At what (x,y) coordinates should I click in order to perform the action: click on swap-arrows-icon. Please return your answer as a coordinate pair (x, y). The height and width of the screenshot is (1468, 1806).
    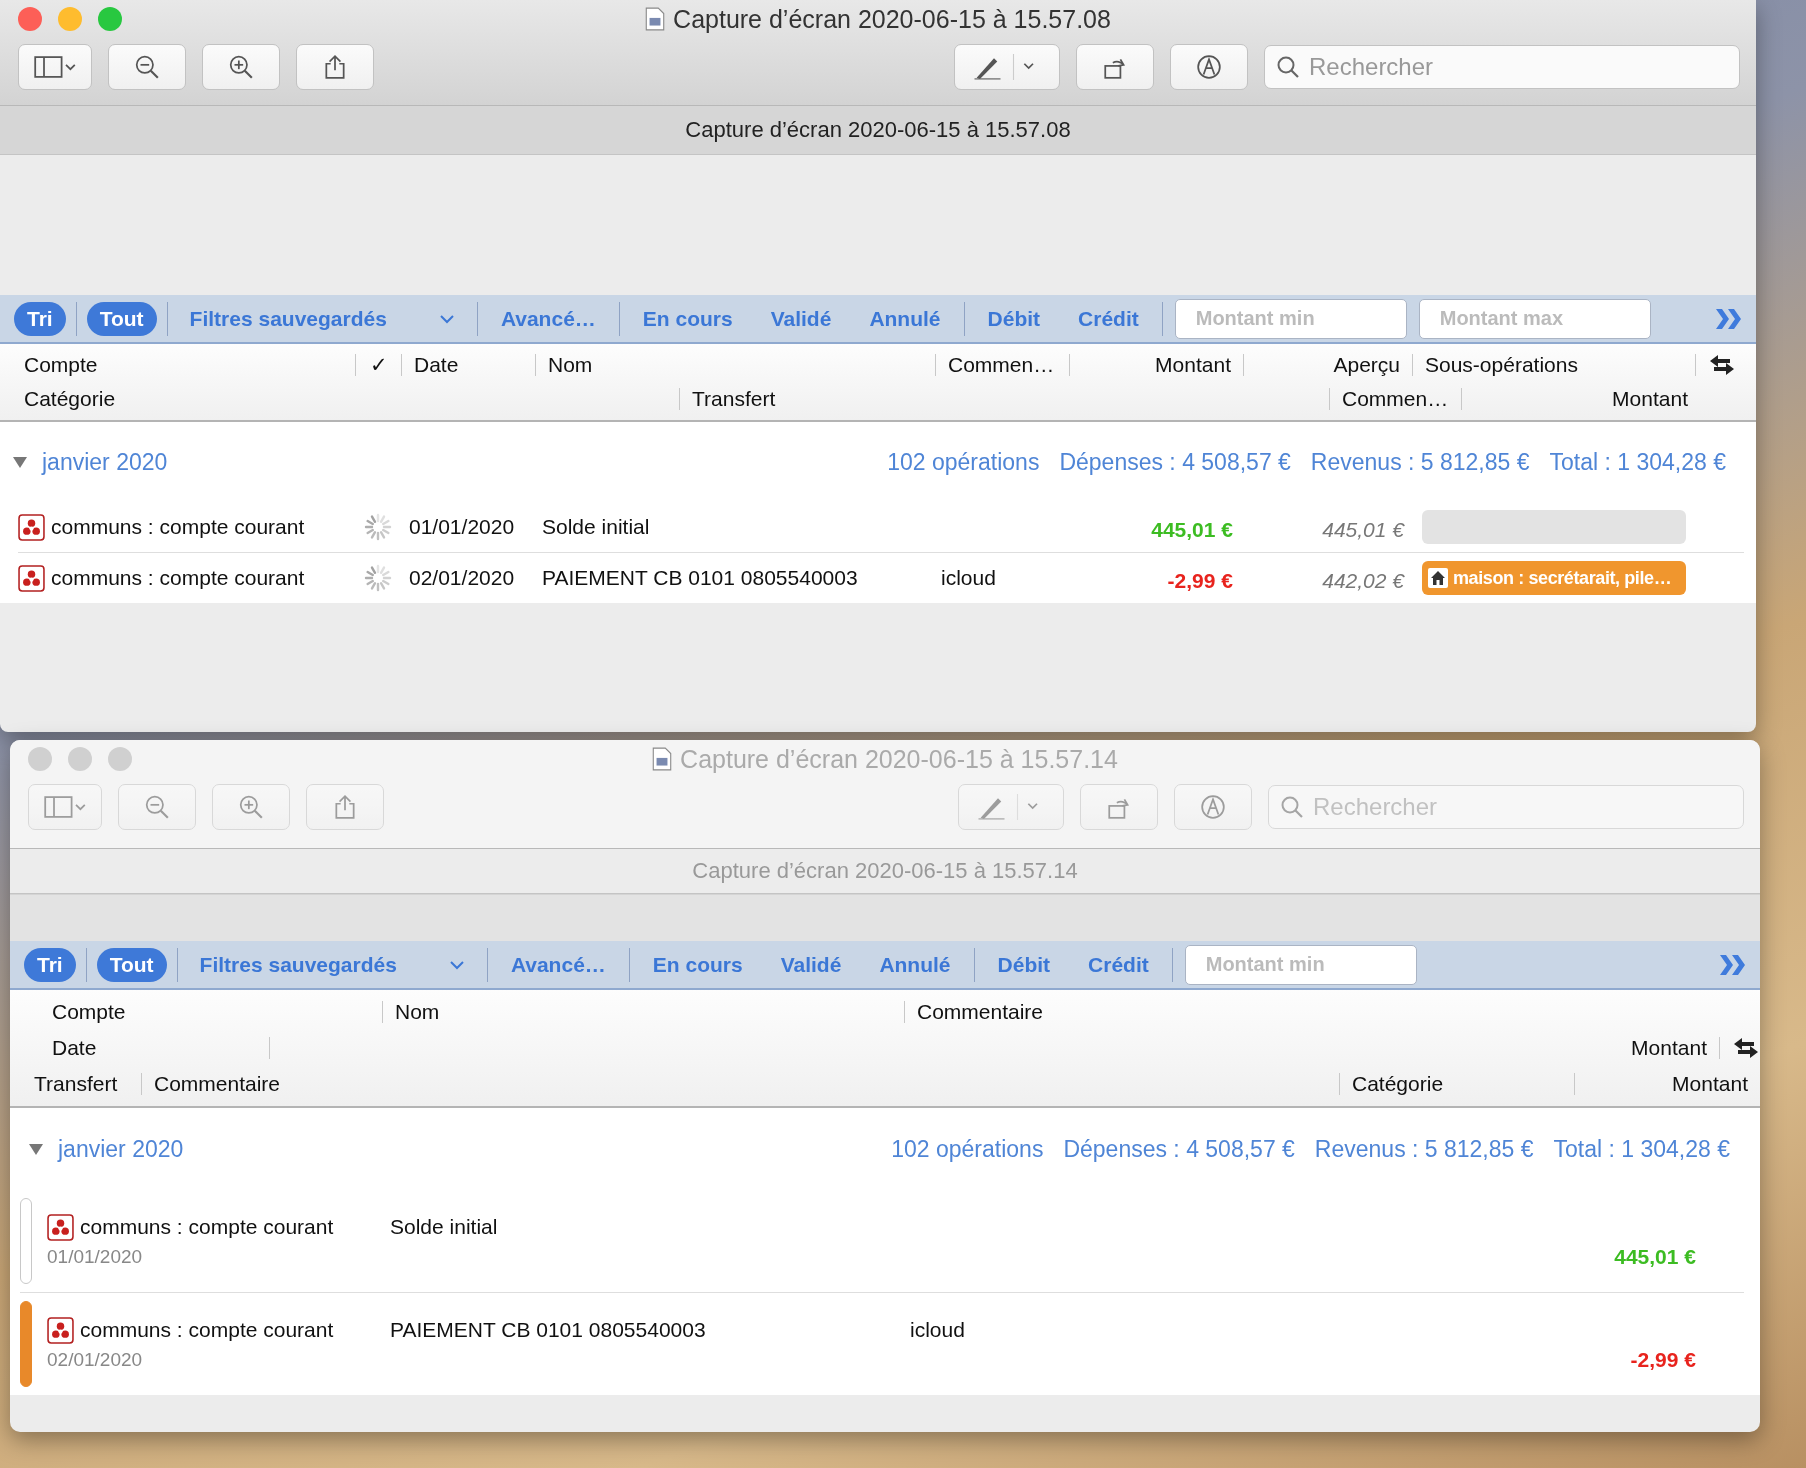
    Looking at the image, I should click on (1722, 365).